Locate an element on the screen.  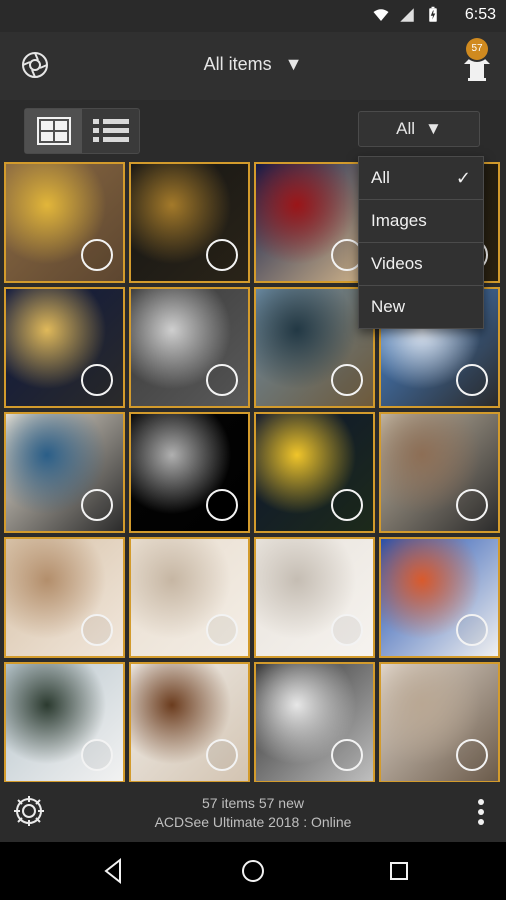
system-nav-bar is located at coordinates (253, 871).